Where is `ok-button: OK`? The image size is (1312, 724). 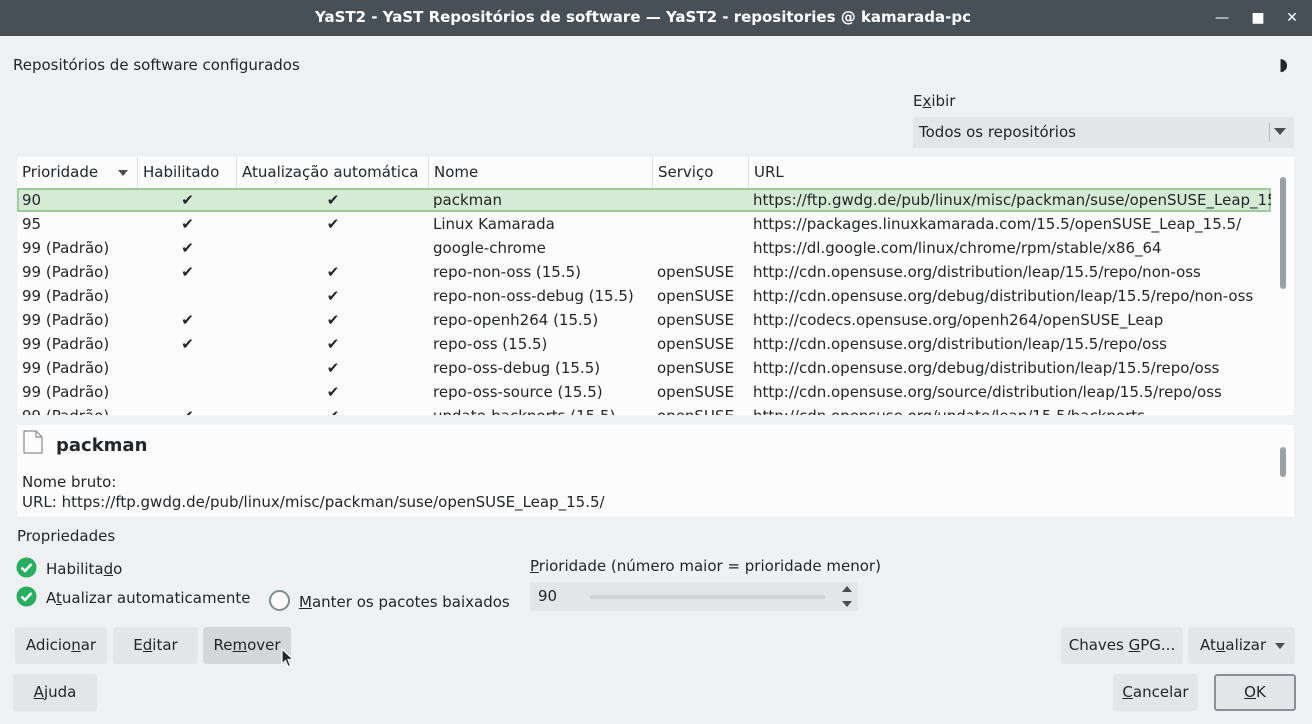 ok-button: OK is located at coordinates (1255, 692).